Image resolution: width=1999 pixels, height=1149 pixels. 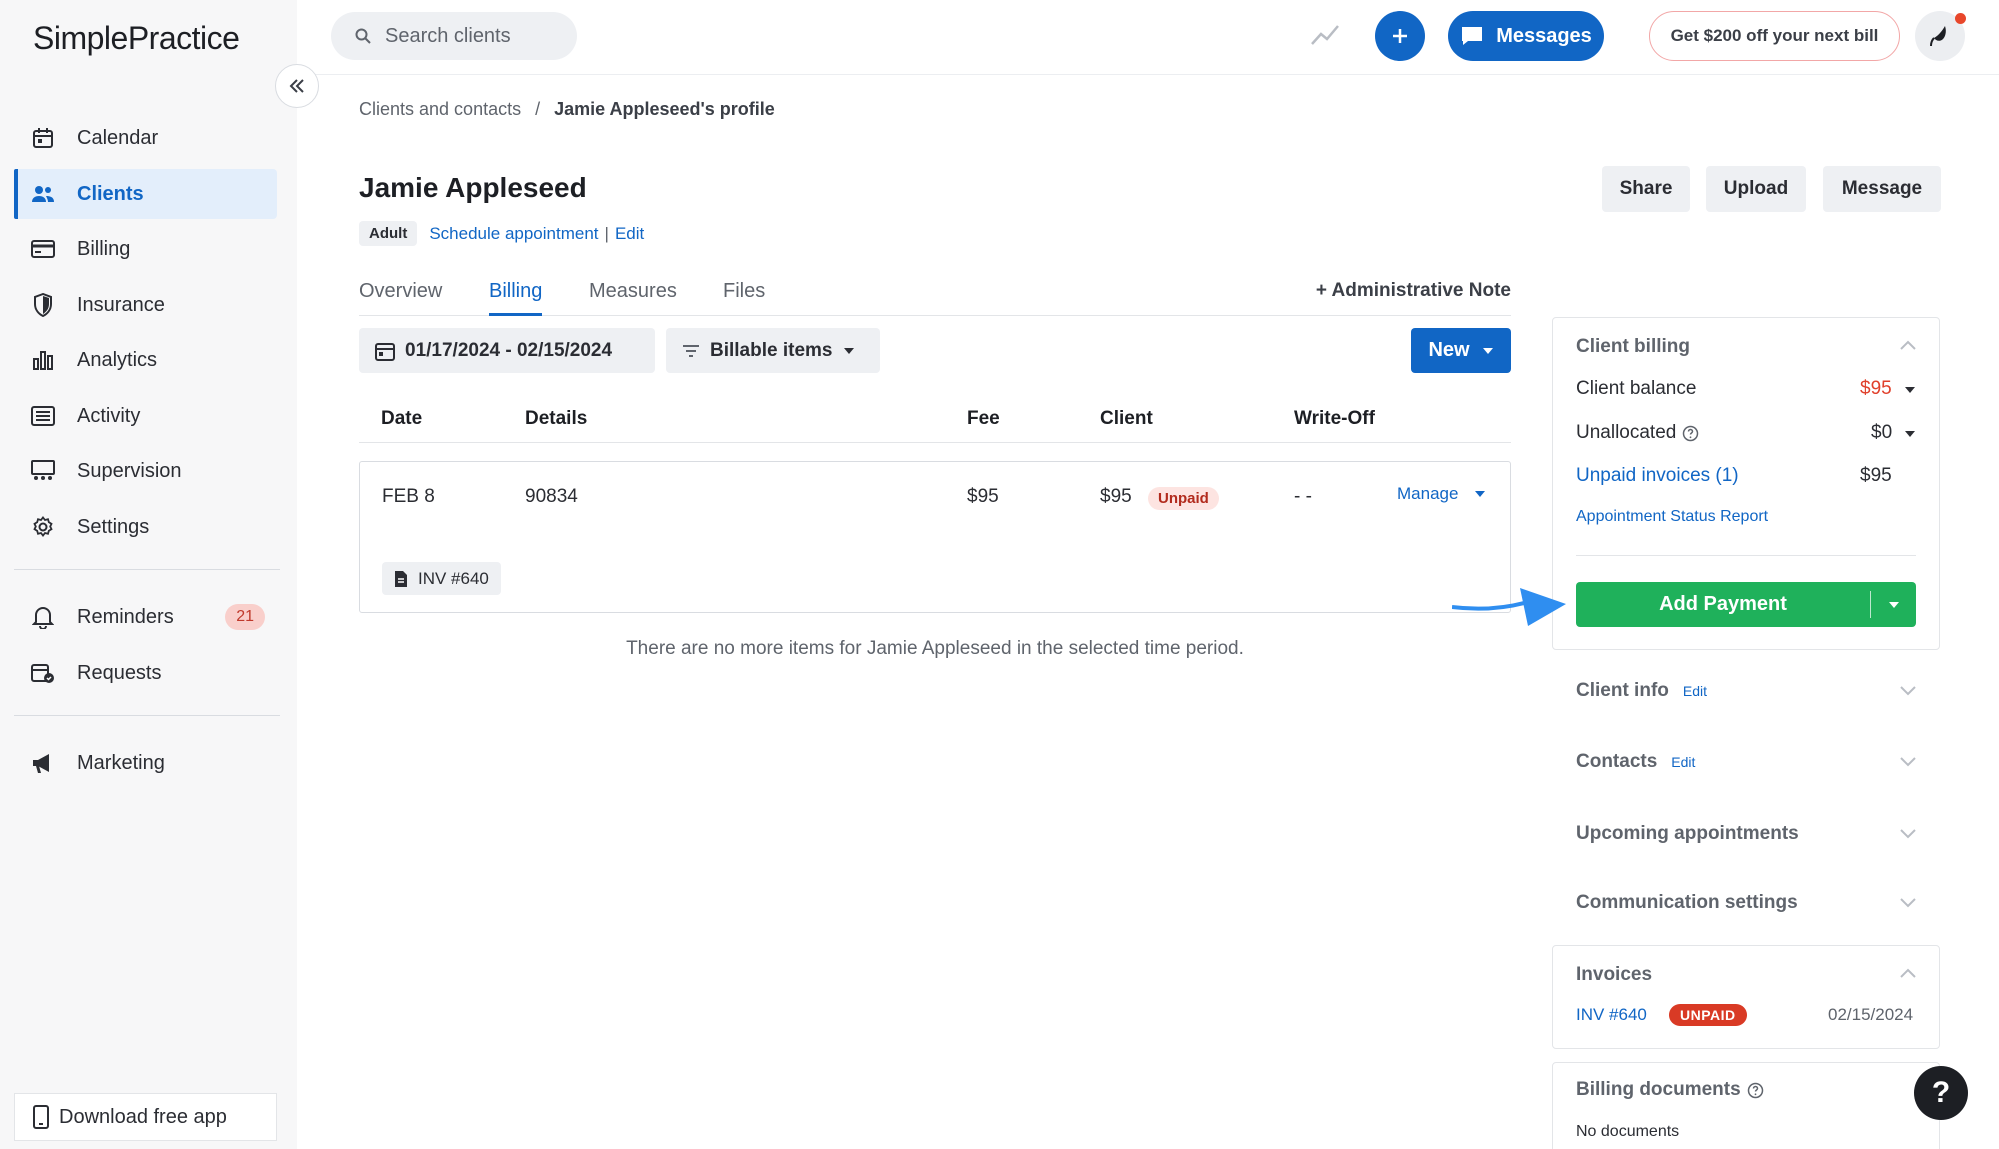 What do you see at coordinates (691, 351) in the screenshot?
I see `filter-icon` at bounding box center [691, 351].